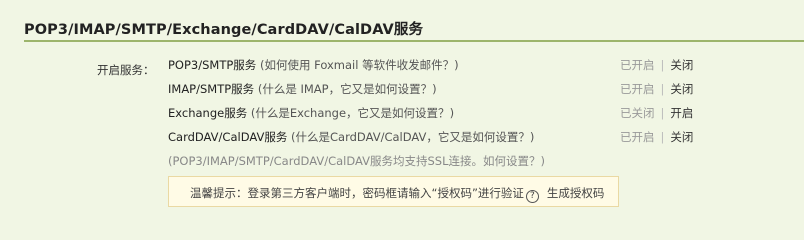  What do you see at coordinates (413, 137) in the screenshot?
I see `service-help-link: 什么是CardDAV/CalDAV，它又是如何设置？` at bounding box center [413, 137].